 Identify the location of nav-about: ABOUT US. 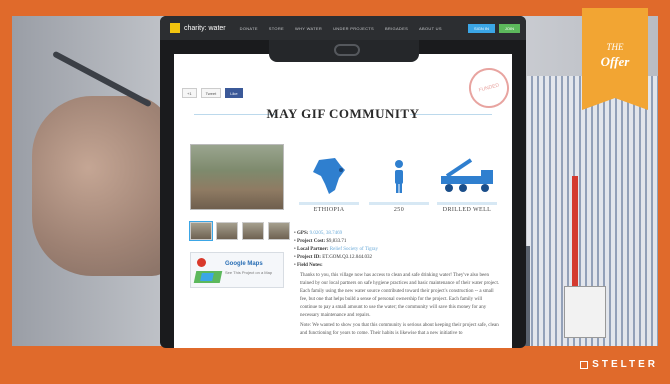
(430, 28).